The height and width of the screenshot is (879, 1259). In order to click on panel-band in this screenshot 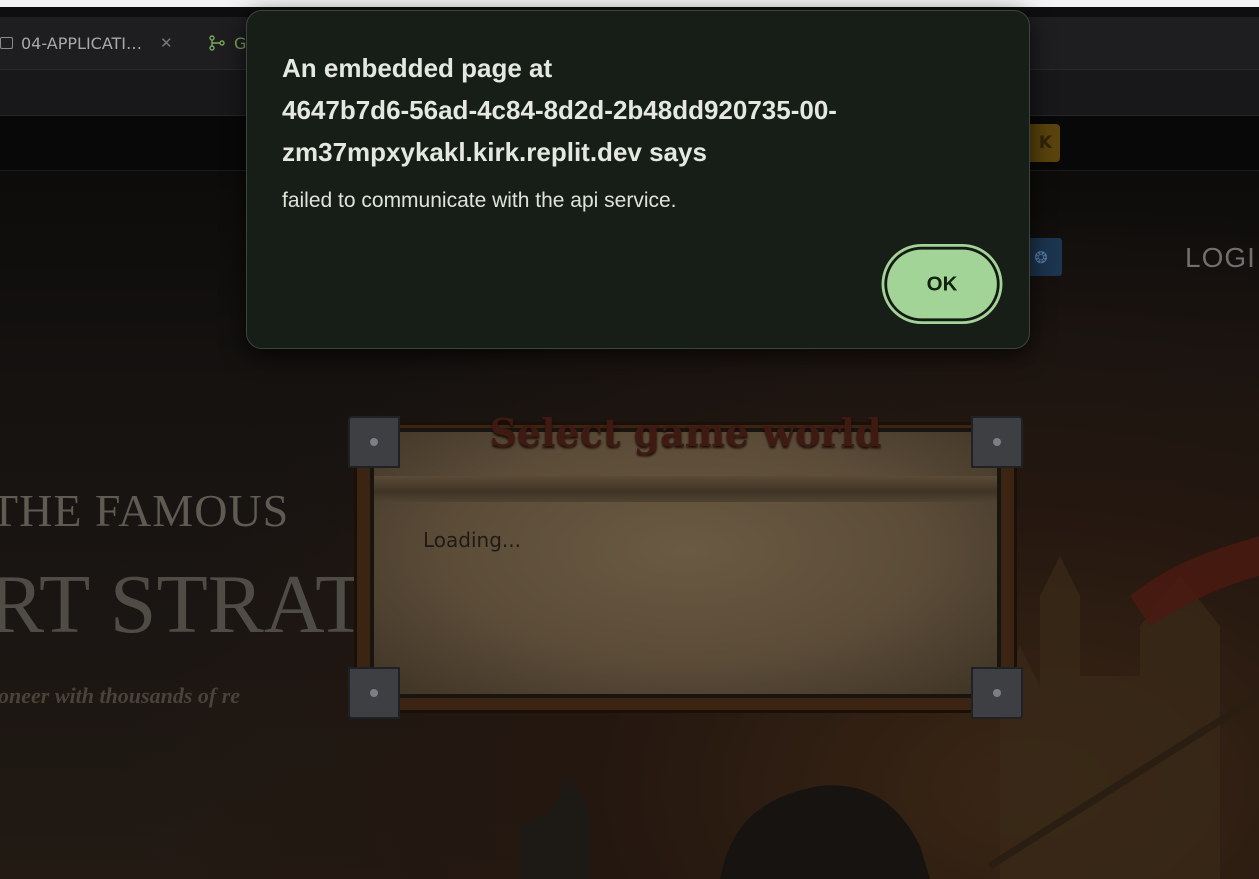, I will do `click(685, 489)`.